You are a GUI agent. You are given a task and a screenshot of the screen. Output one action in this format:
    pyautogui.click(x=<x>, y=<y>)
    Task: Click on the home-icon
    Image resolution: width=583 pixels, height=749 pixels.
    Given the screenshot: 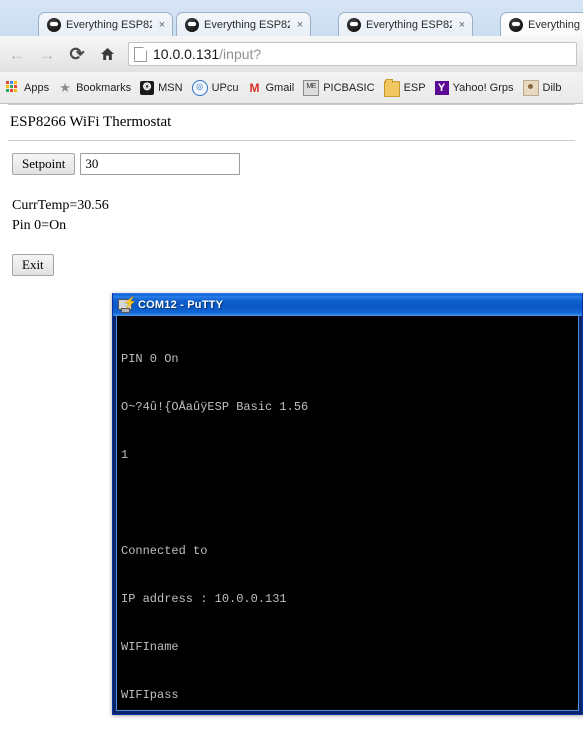 What is the action you would take?
    pyautogui.click(x=107, y=54)
    